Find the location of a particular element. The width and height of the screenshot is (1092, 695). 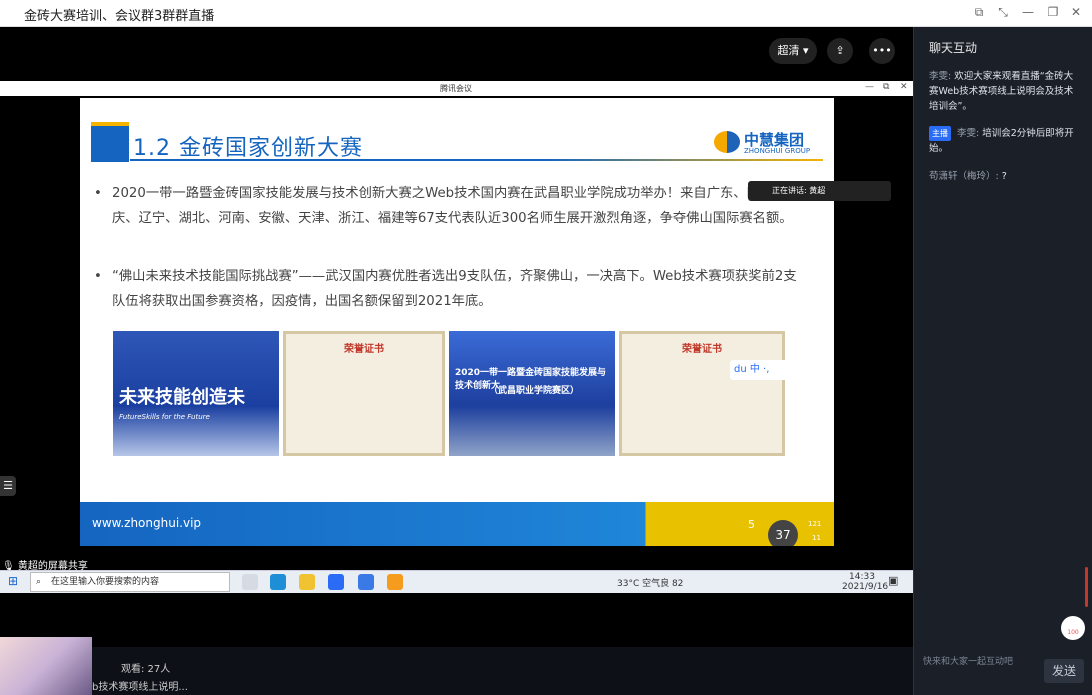

viewer-count: 观看: 27人 is located at coordinates (146, 669).